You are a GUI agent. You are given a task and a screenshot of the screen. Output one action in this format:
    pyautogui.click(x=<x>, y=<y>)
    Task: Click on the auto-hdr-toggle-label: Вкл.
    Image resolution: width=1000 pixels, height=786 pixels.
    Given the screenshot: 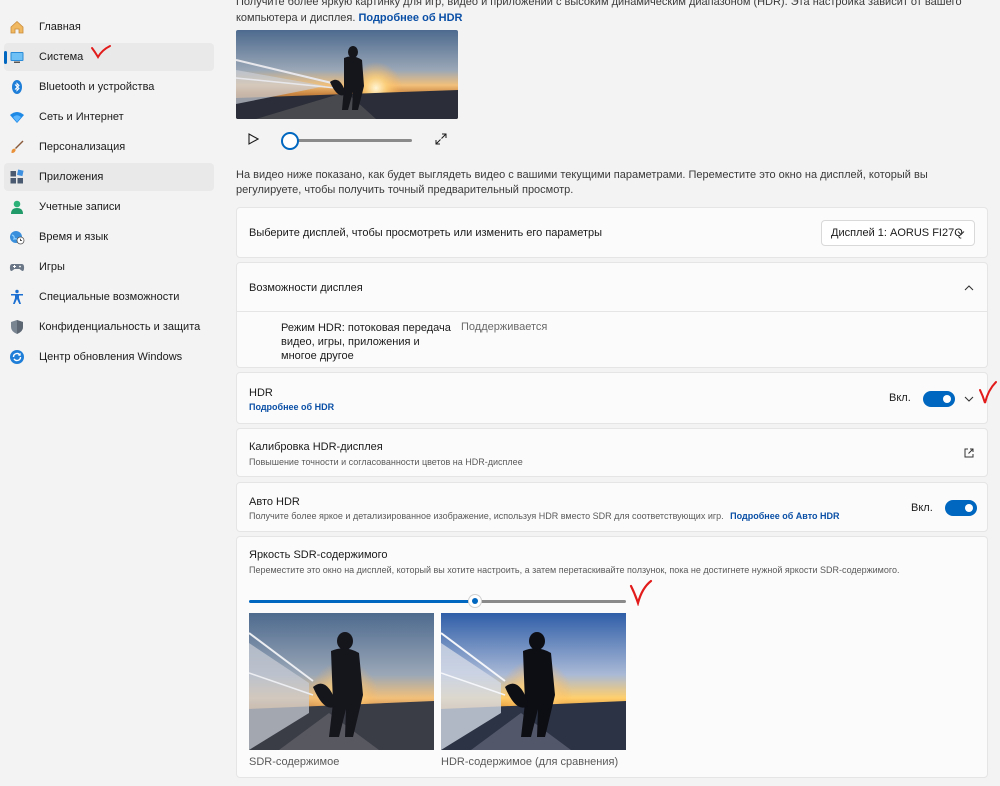 What is the action you would take?
    pyautogui.click(x=922, y=508)
    